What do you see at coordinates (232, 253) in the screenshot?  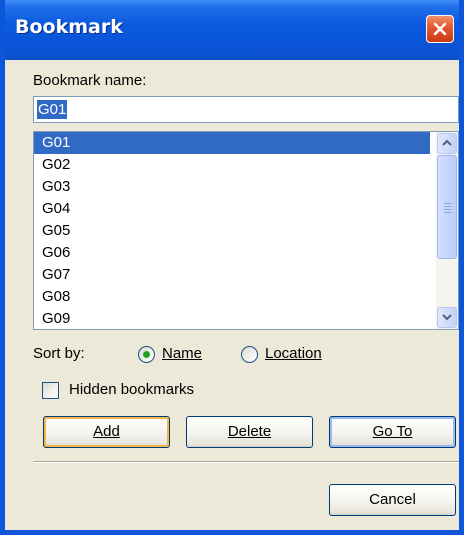 I see `bookmark-list-item: G06` at bounding box center [232, 253].